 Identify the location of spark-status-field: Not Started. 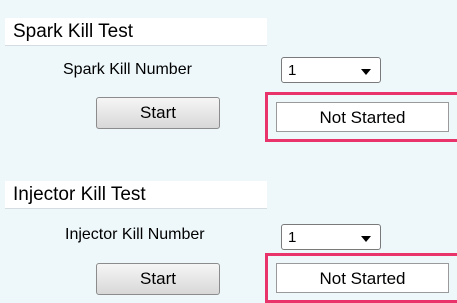
(362, 117).